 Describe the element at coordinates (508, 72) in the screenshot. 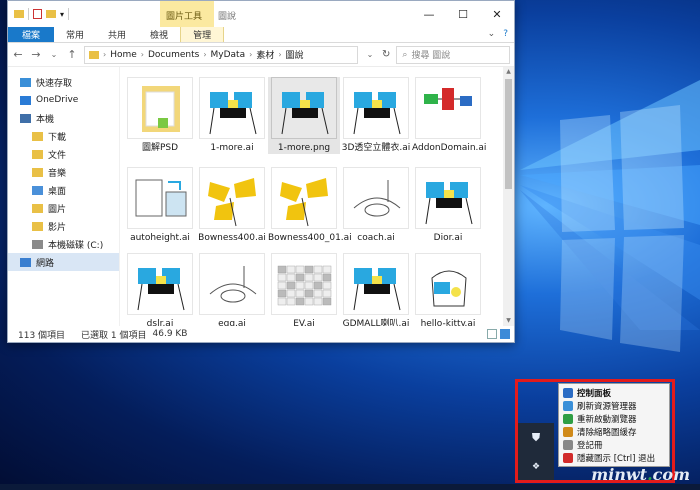

I see `scroll-up-icon: ▲` at that location.